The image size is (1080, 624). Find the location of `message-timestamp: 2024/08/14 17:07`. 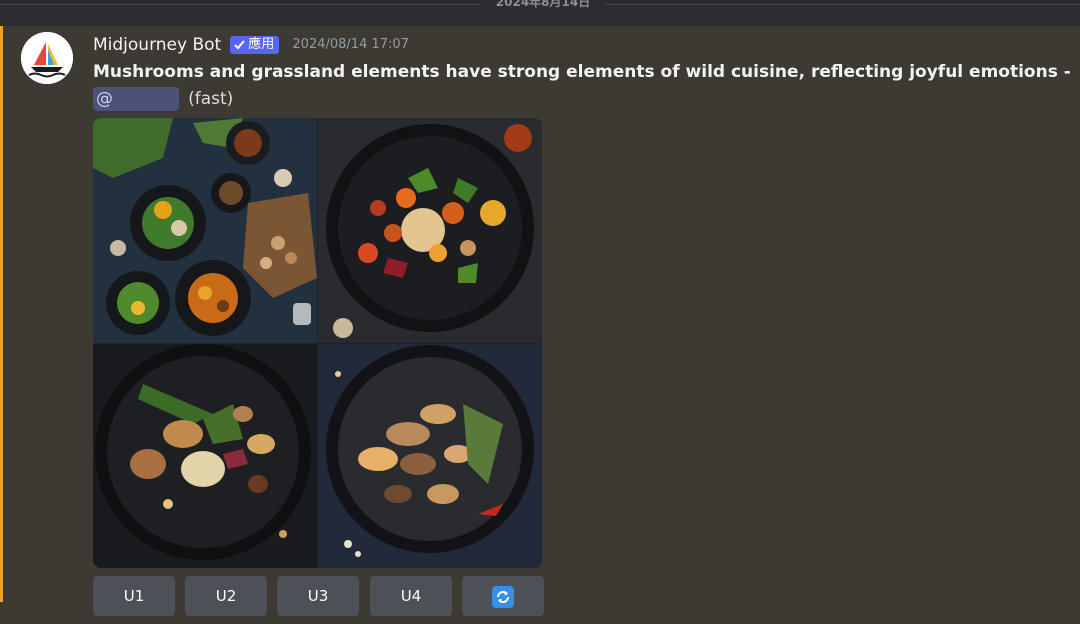

message-timestamp: 2024/08/14 17:07 is located at coordinates (350, 44).